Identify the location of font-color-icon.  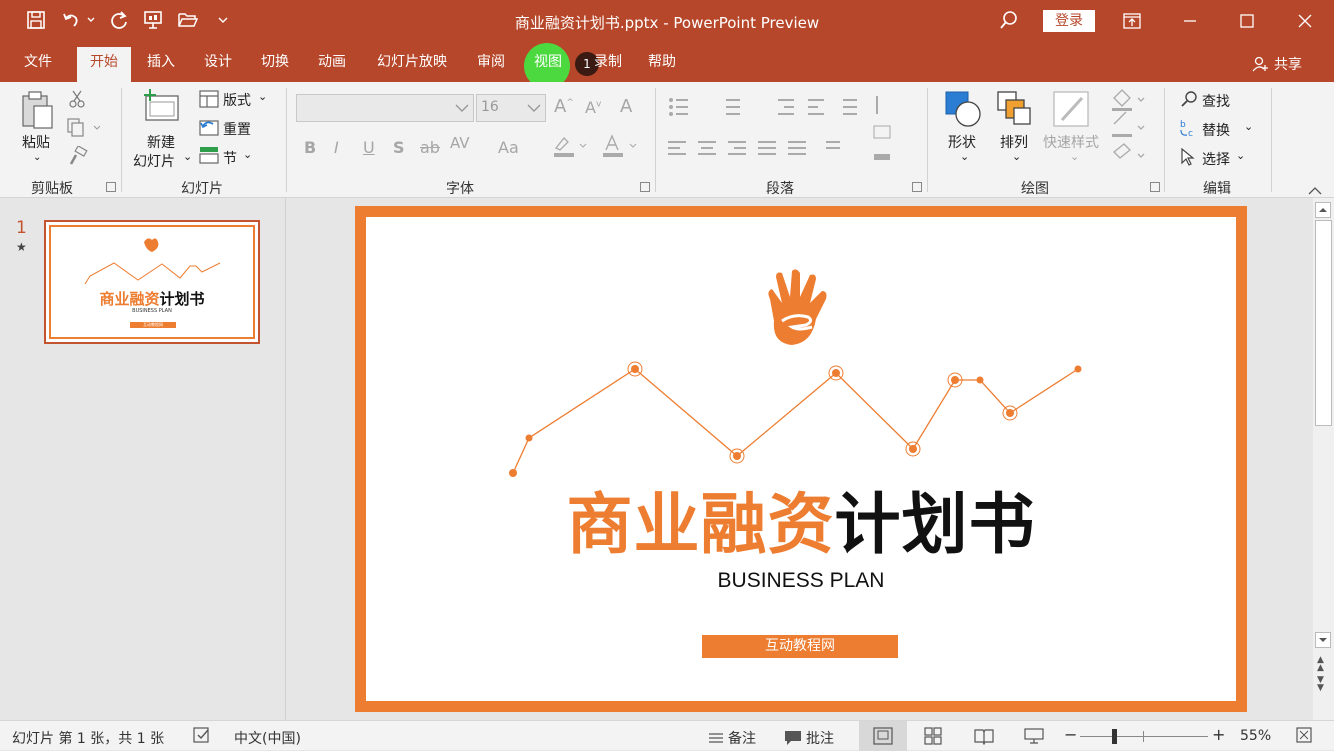
(622, 148).